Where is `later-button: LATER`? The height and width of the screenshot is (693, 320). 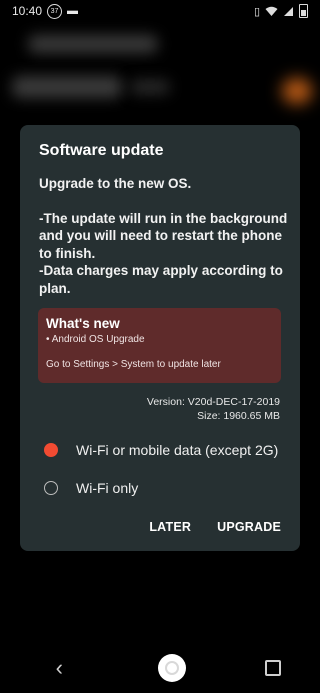
later-button: LATER is located at coordinates (170, 527).